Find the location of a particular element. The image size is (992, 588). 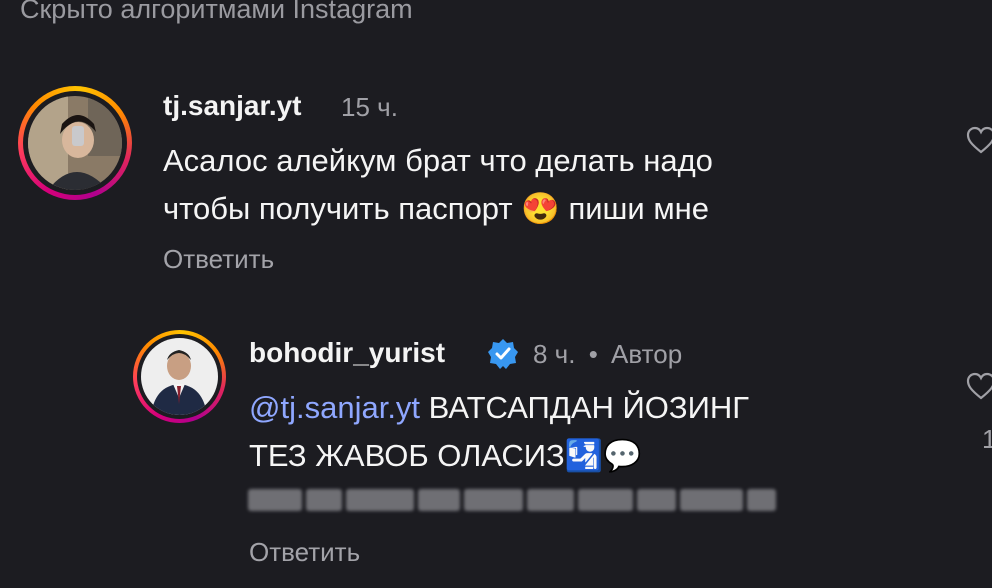

speech-balloon-emoji: 💬 is located at coordinates (623, 455).